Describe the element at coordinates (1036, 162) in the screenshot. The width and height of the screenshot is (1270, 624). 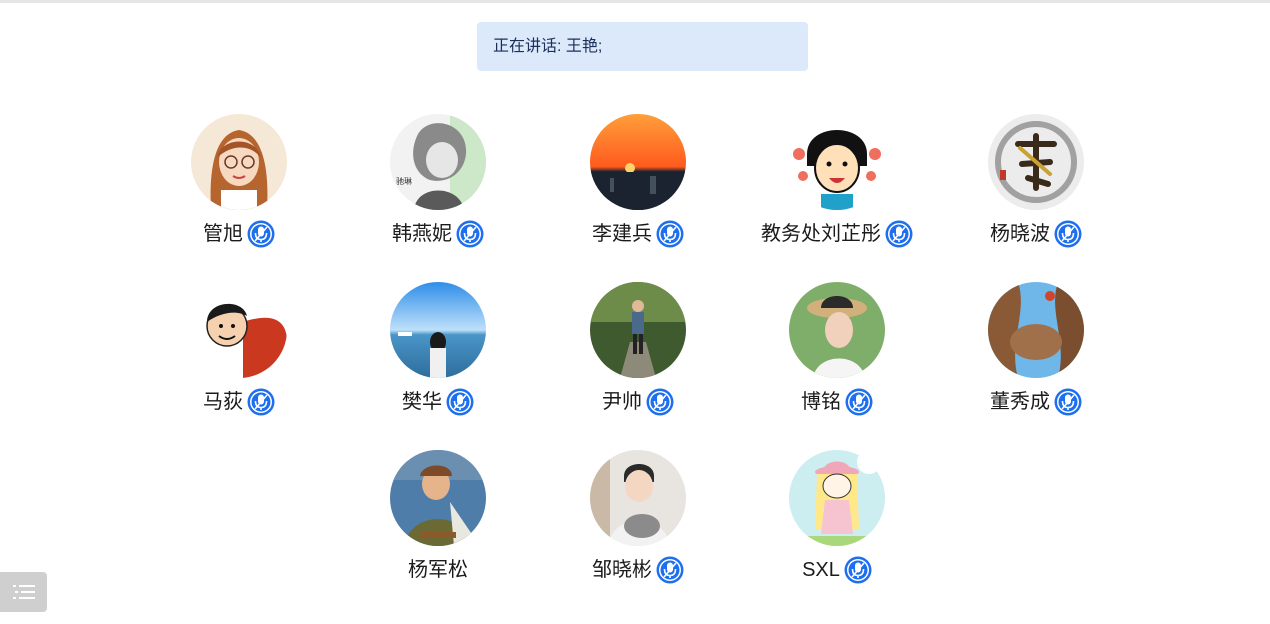
I see `calligraphy-avatar` at that location.